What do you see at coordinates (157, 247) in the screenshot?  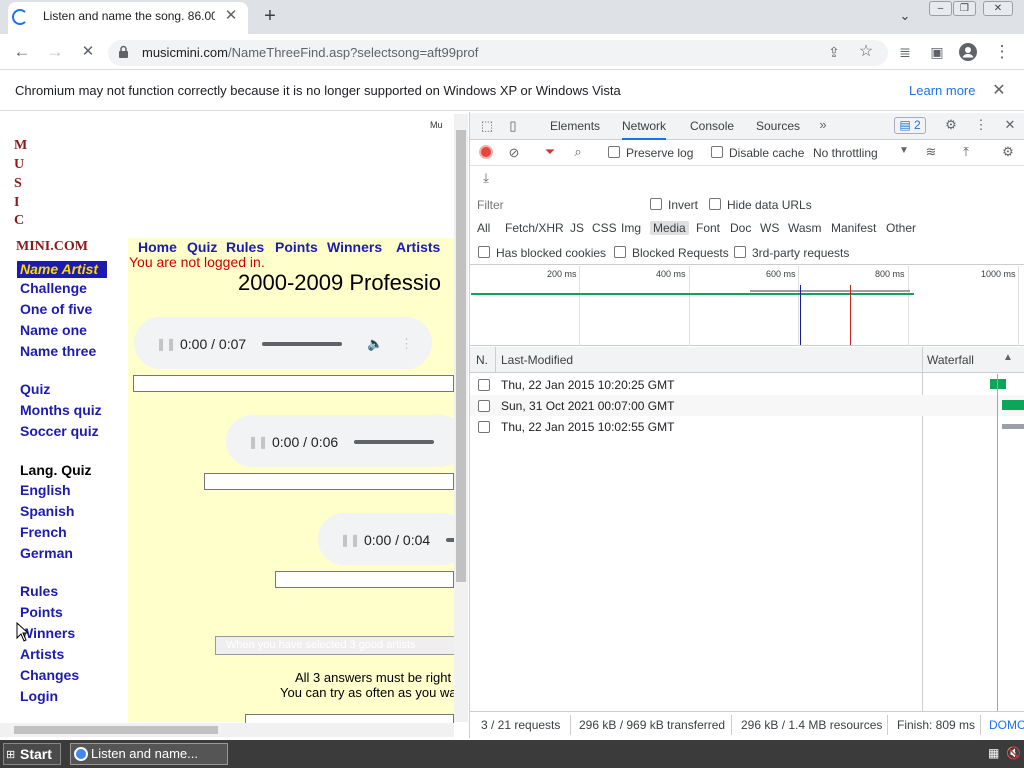 I see `nav-home: Home` at bounding box center [157, 247].